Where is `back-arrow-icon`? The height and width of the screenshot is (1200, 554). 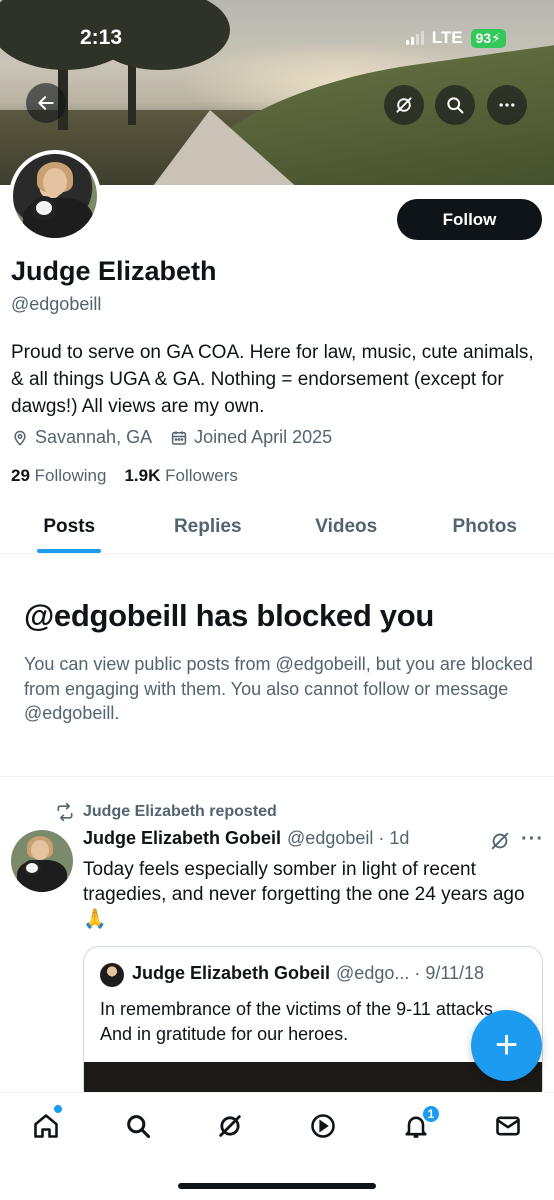
back-arrow-icon is located at coordinates (46, 103).